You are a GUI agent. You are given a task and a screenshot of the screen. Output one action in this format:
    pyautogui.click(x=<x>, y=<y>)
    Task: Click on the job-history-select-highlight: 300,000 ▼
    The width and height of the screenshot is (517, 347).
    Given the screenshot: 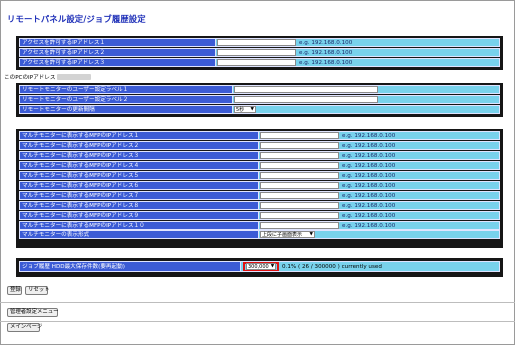 What is the action you would take?
    pyautogui.click(x=261, y=266)
    